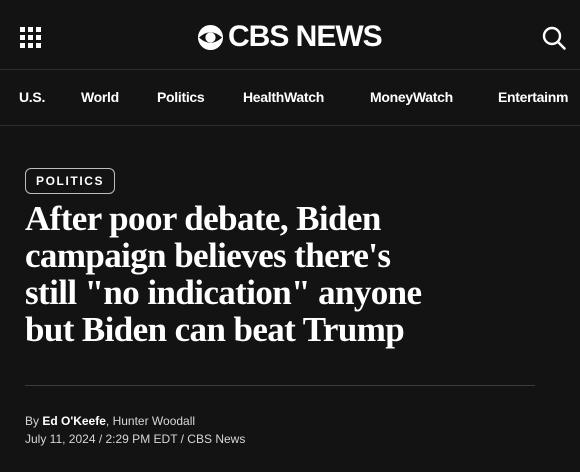 The width and height of the screenshot is (580, 472). Describe the element at coordinates (74, 421) in the screenshot. I see `author-link: Ed O'Keefe` at that location.